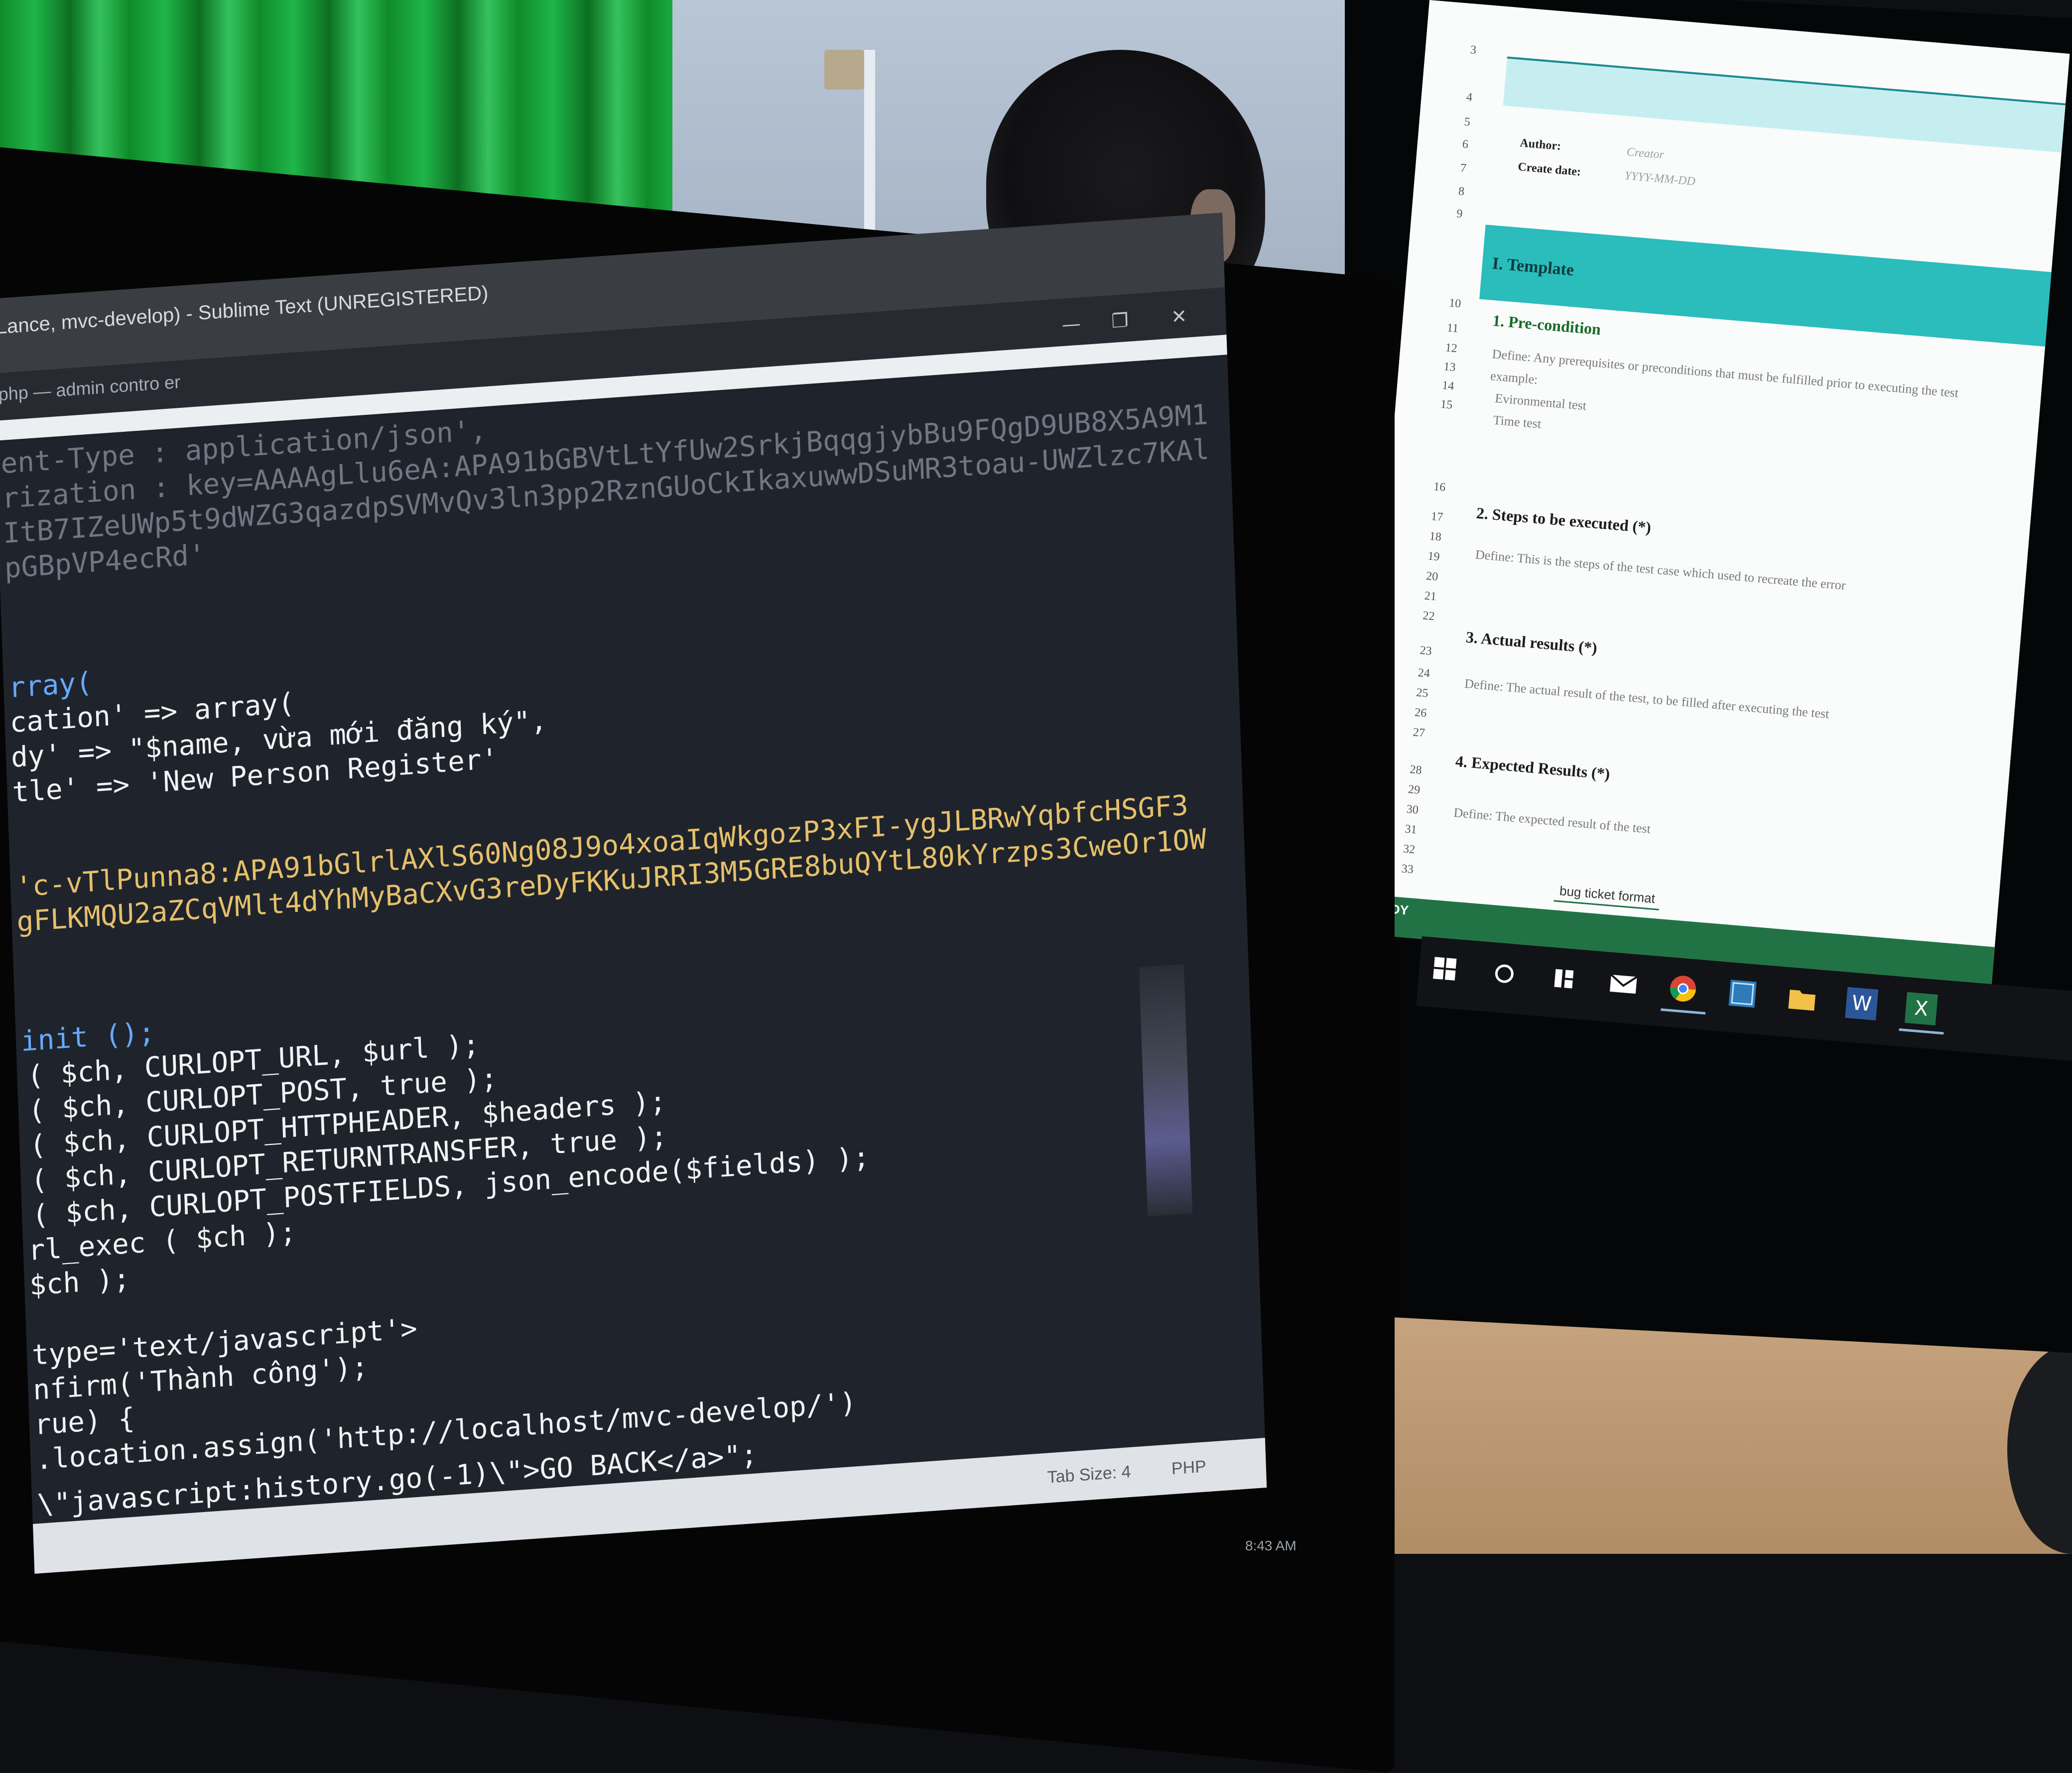  What do you see at coordinates (1459, 214) in the screenshot?
I see `row-number: 9` at bounding box center [1459, 214].